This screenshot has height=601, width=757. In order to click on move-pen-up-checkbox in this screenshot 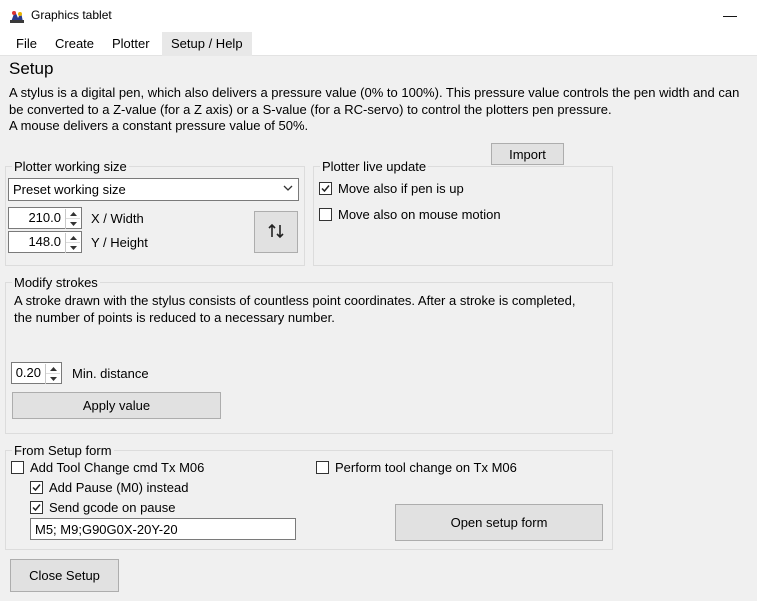, I will do `click(325, 188)`.